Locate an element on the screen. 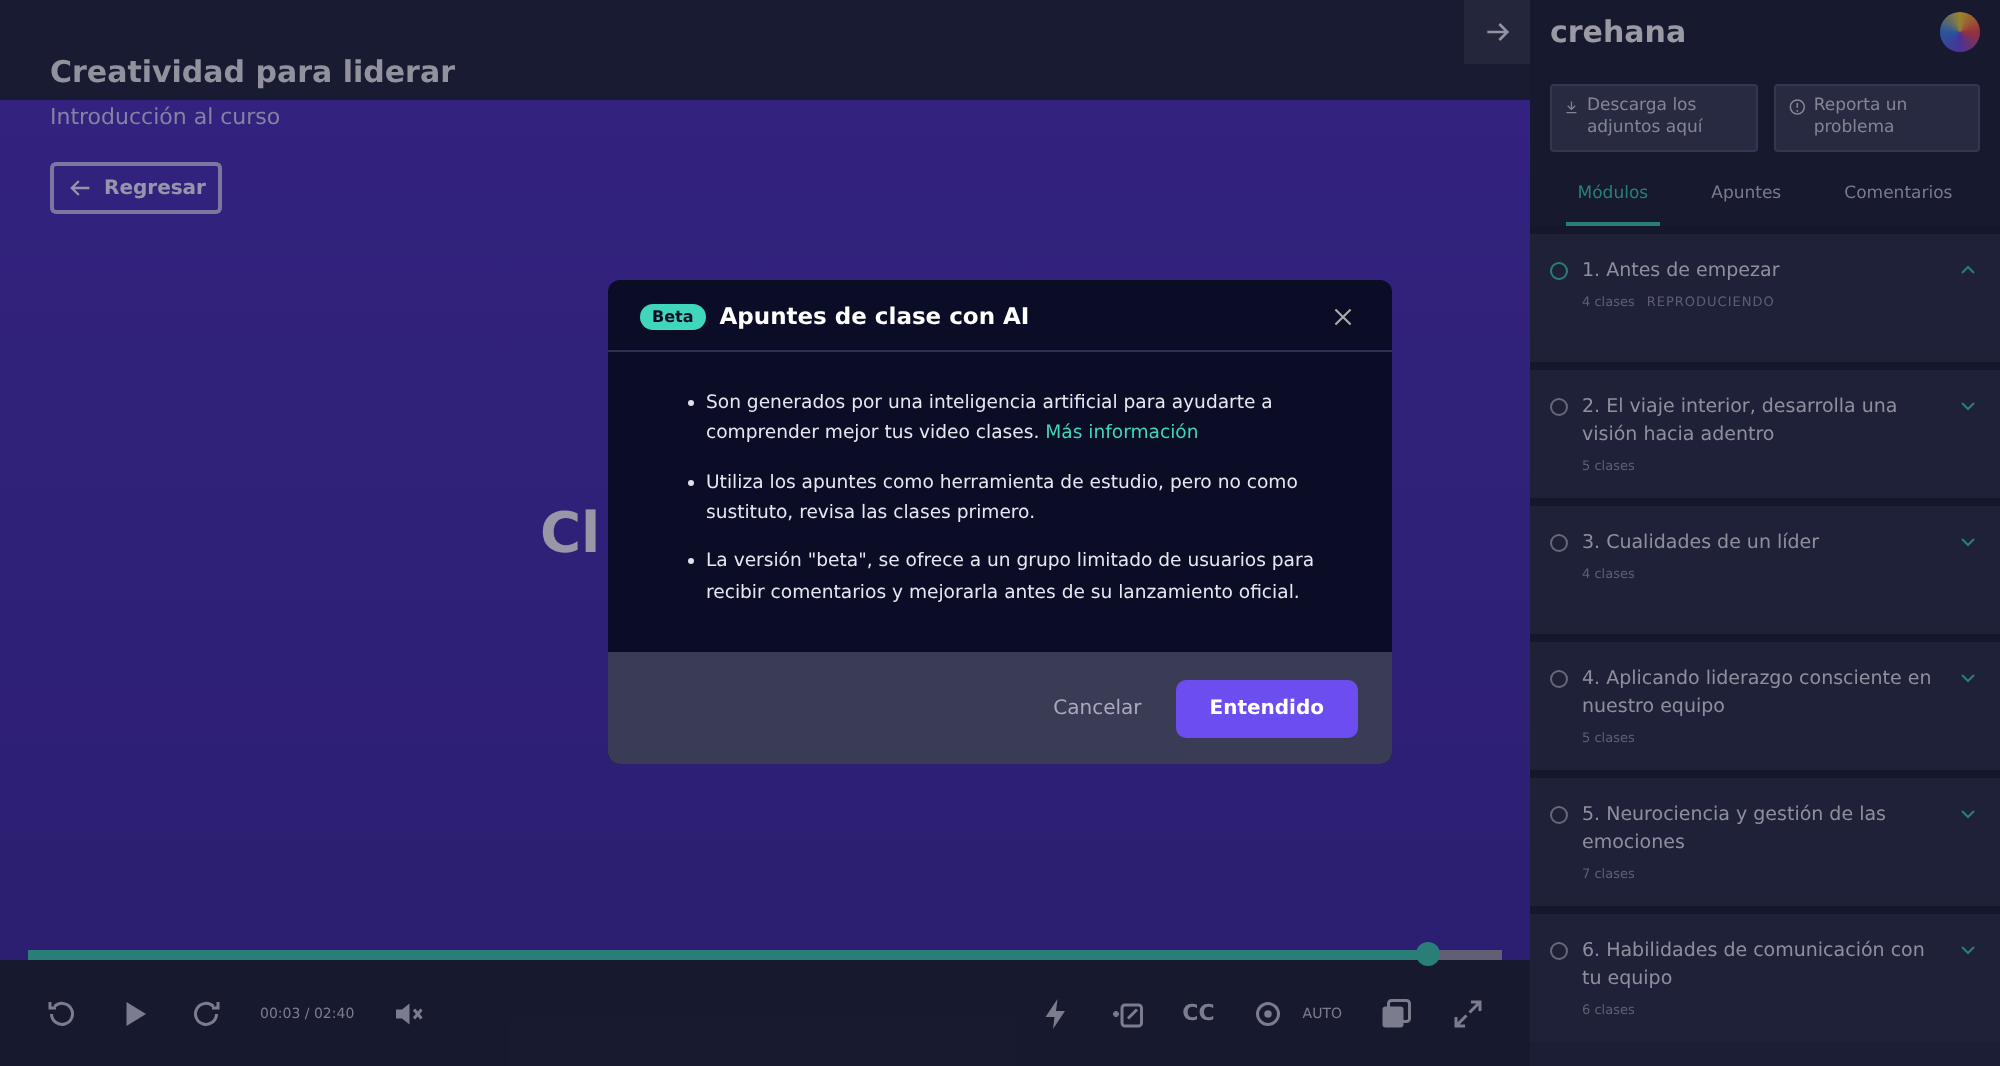 This screenshot has height=1066, width=2000. beta-badge: Beta is located at coordinates (673, 316).